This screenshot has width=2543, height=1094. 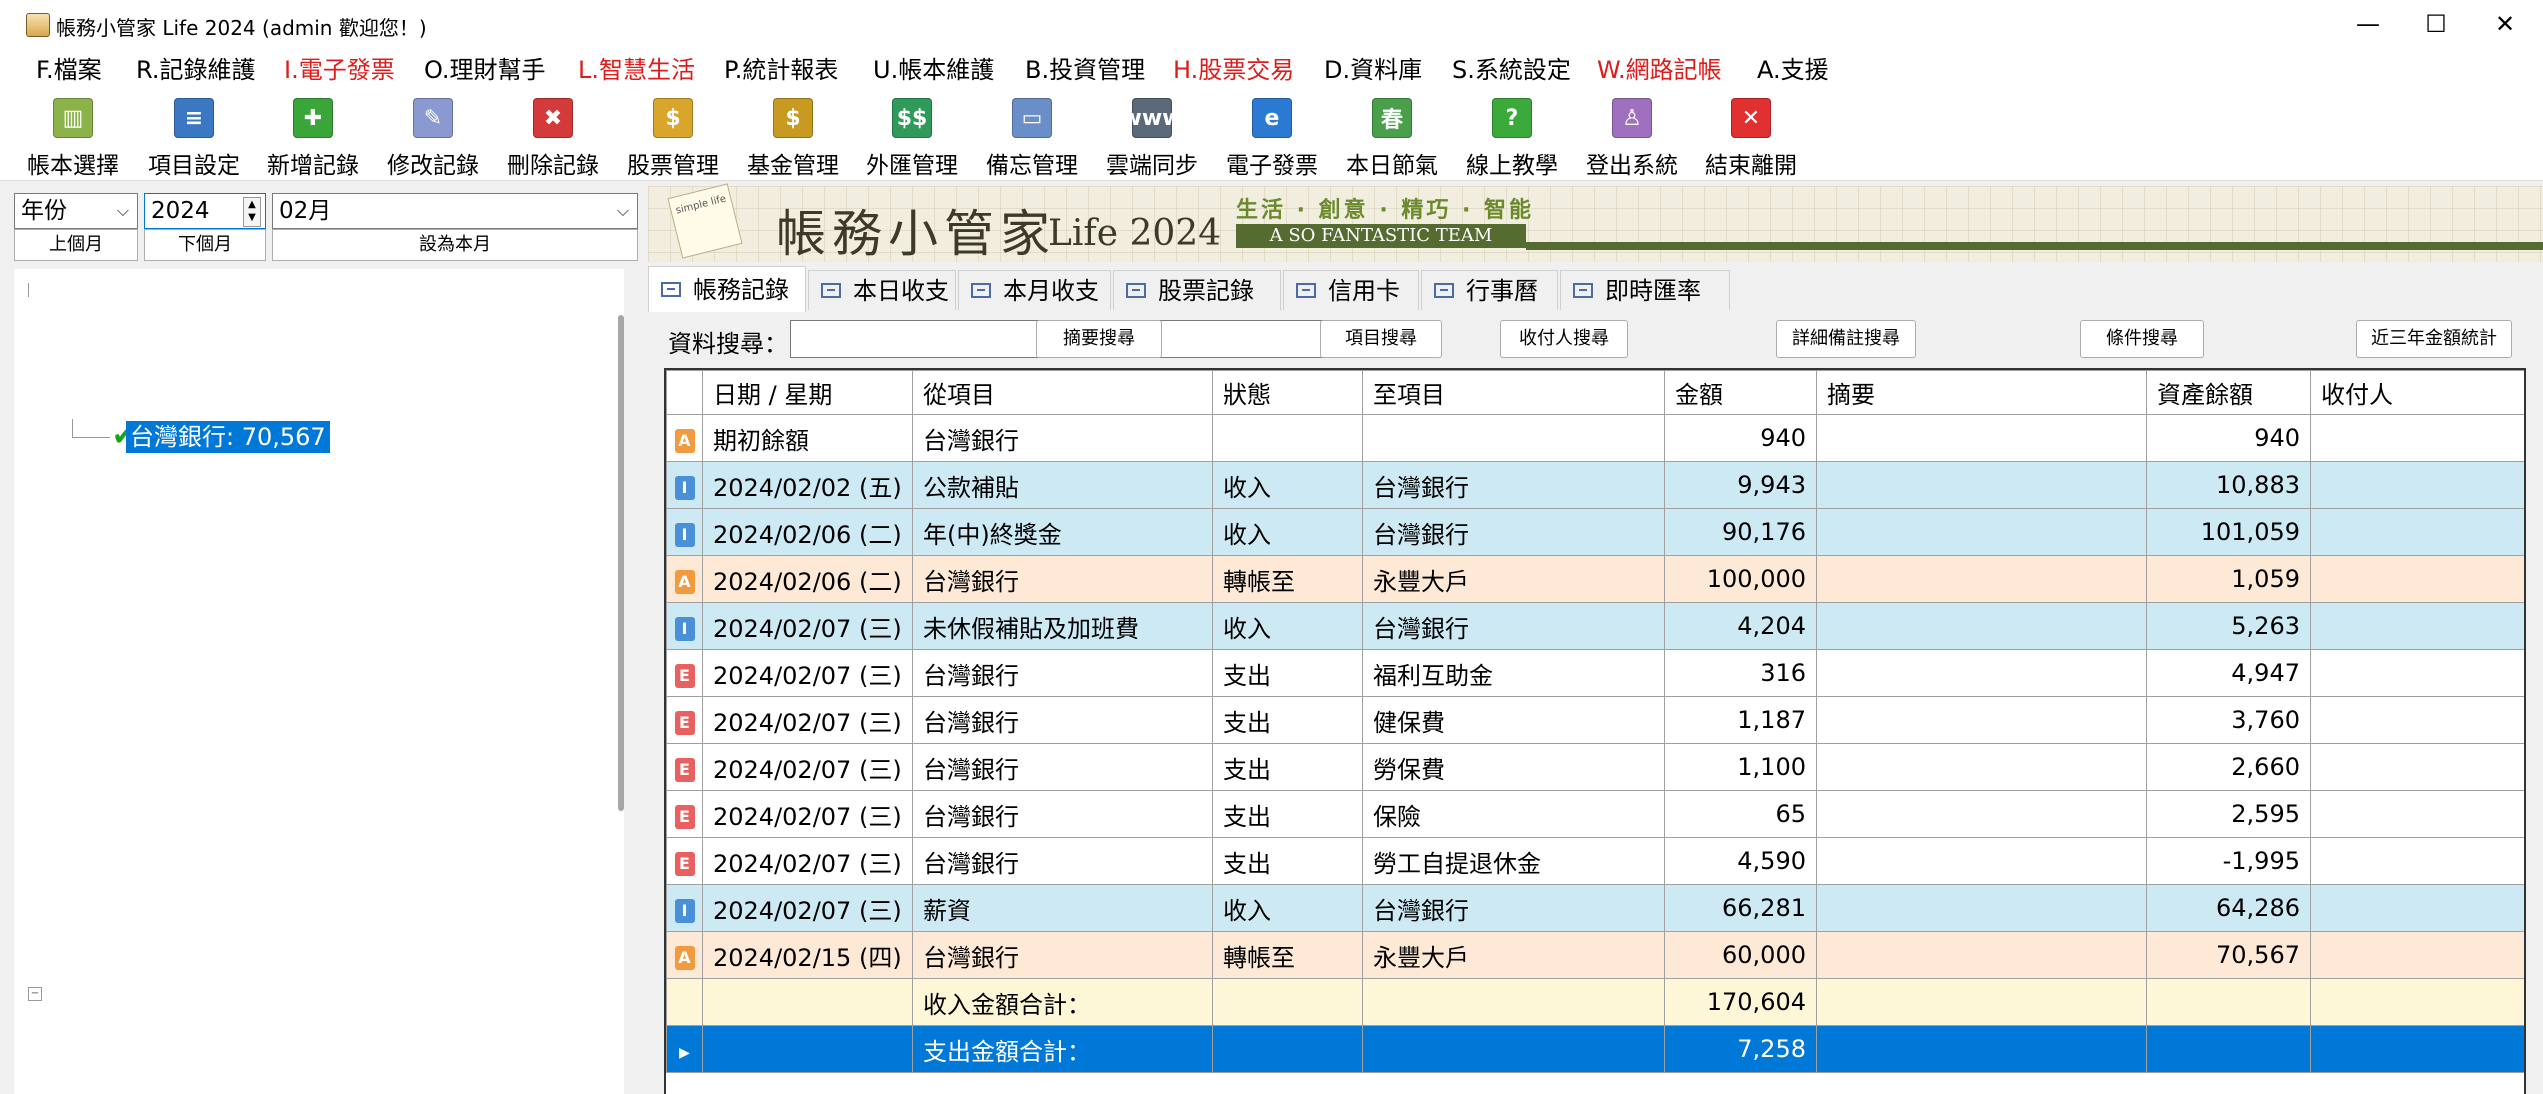 What do you see at coordinates (673, 166) in the screenshot?
I see `toolbar-button-label: 股票管理` at bounding box center [673, 166].